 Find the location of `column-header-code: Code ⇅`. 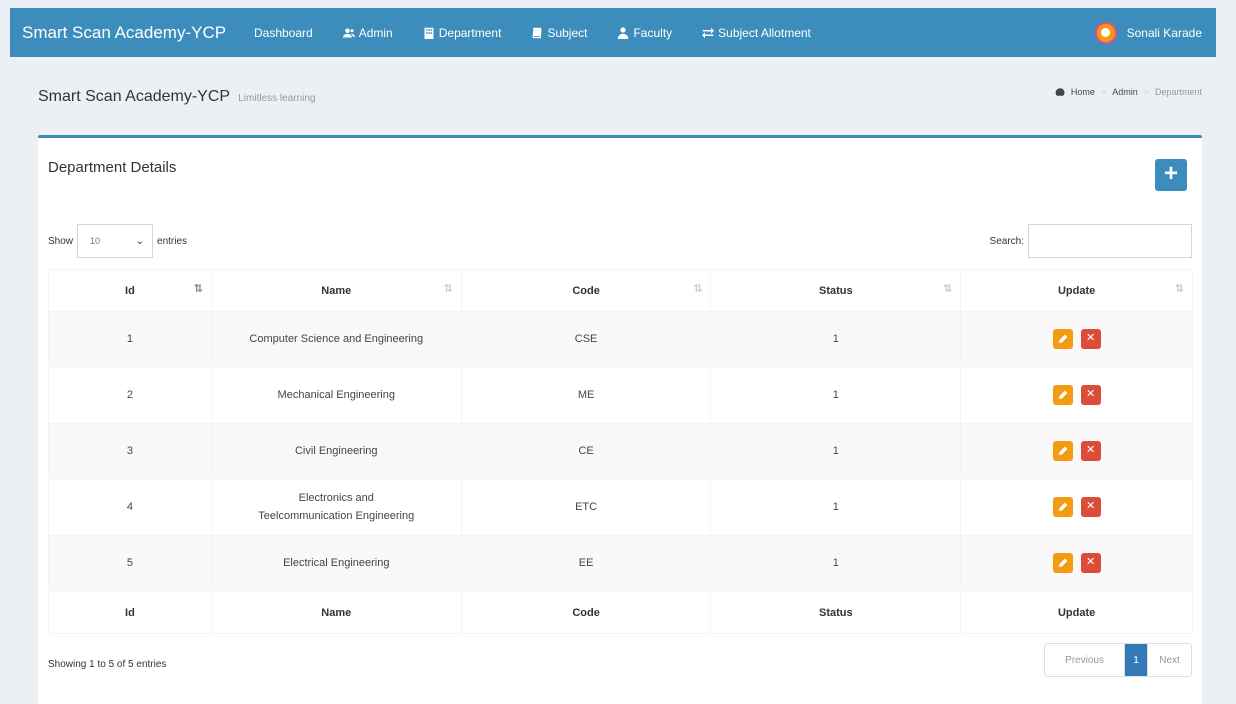

column-header-code: Code ⇅ is located at coordinates (586, 290).